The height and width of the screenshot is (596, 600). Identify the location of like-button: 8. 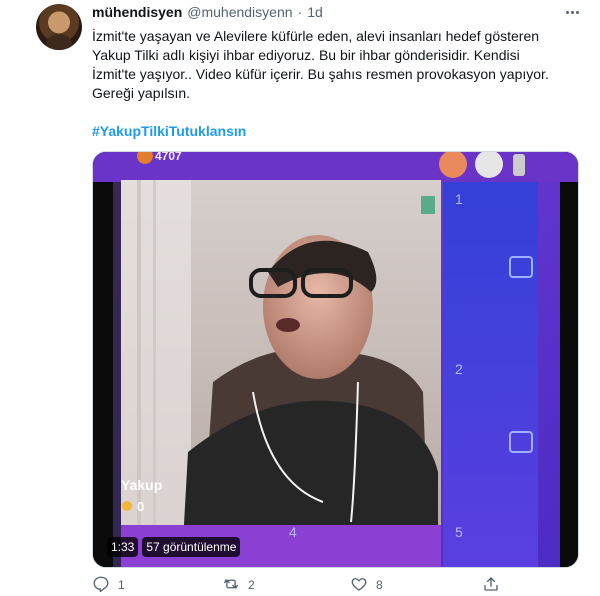
(366, 585).